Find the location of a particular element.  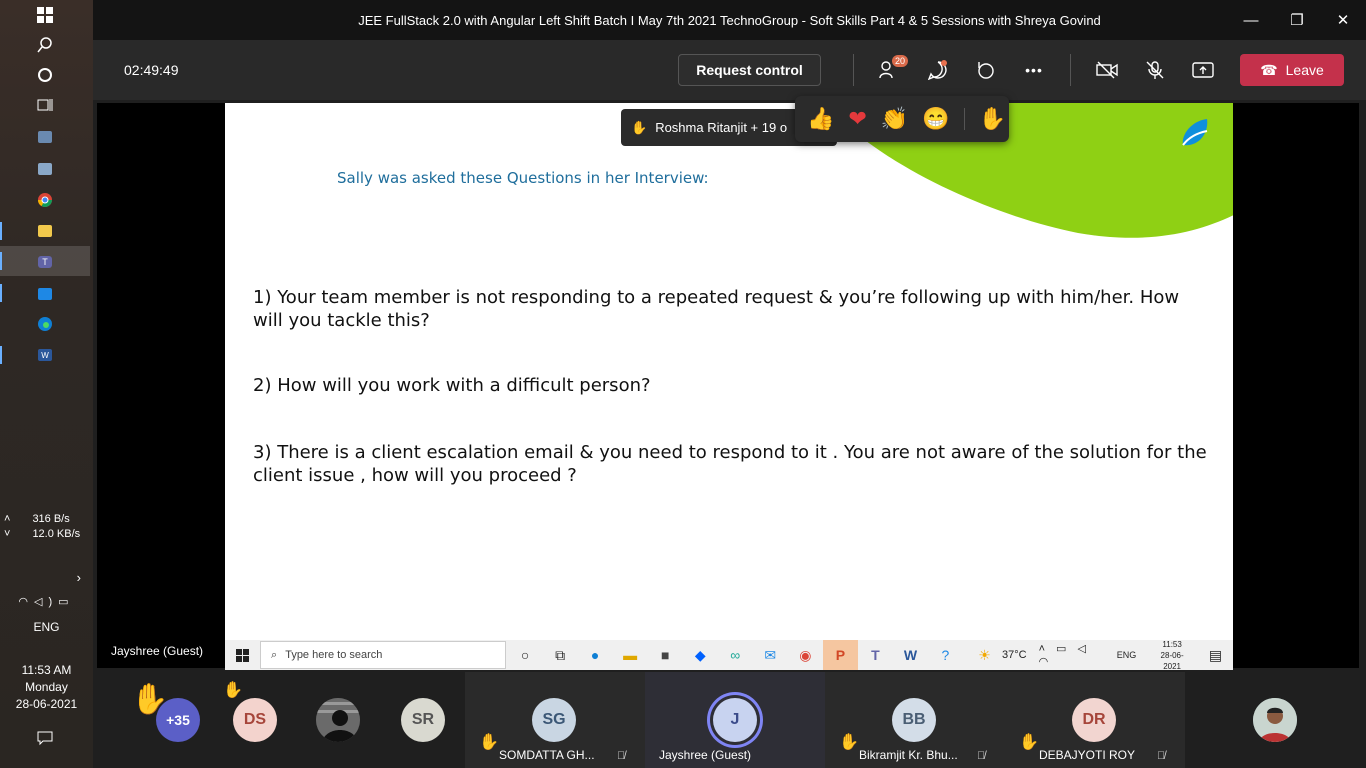

reactions-popup: 👍 ❤ 👏 😁 ✋ is located at coordinates (902, 119).